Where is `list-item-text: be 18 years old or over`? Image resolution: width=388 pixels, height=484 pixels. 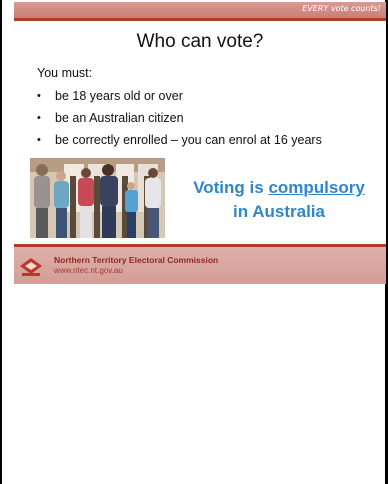
list-item-text: be 18 years old or over is located at coordinates (119, 96).